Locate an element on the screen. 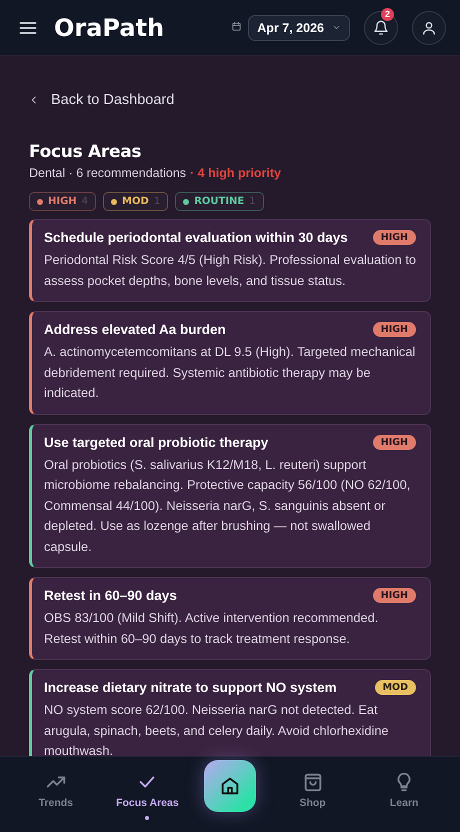 Image resolution: width=460 pixels, height=832 pixels. priority-badge: MOD is located at coordinates (395, 687).